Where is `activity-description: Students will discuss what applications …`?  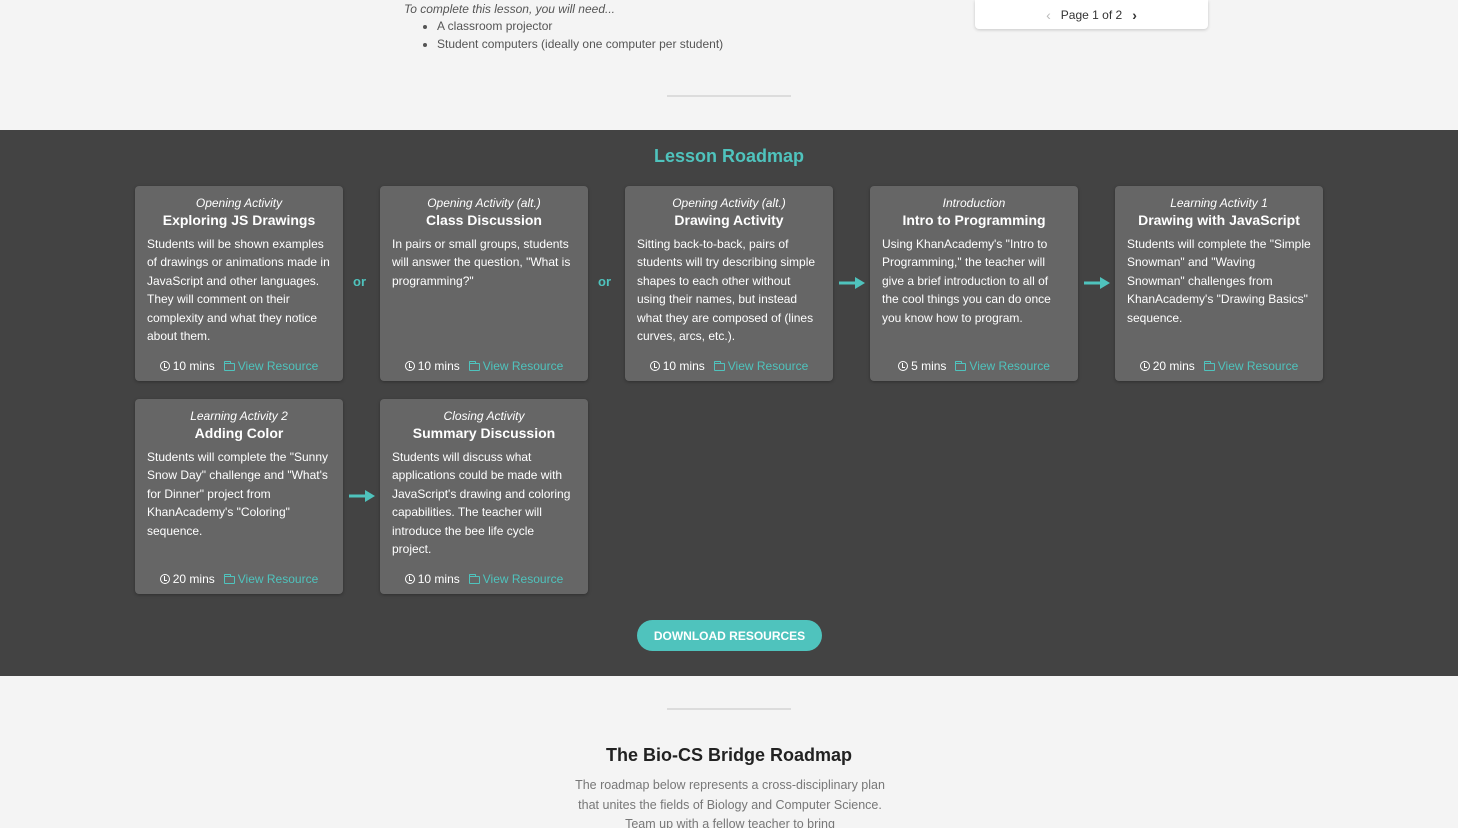 activity-description: Students will discuss what applications … is located at coordinates (481, 503).